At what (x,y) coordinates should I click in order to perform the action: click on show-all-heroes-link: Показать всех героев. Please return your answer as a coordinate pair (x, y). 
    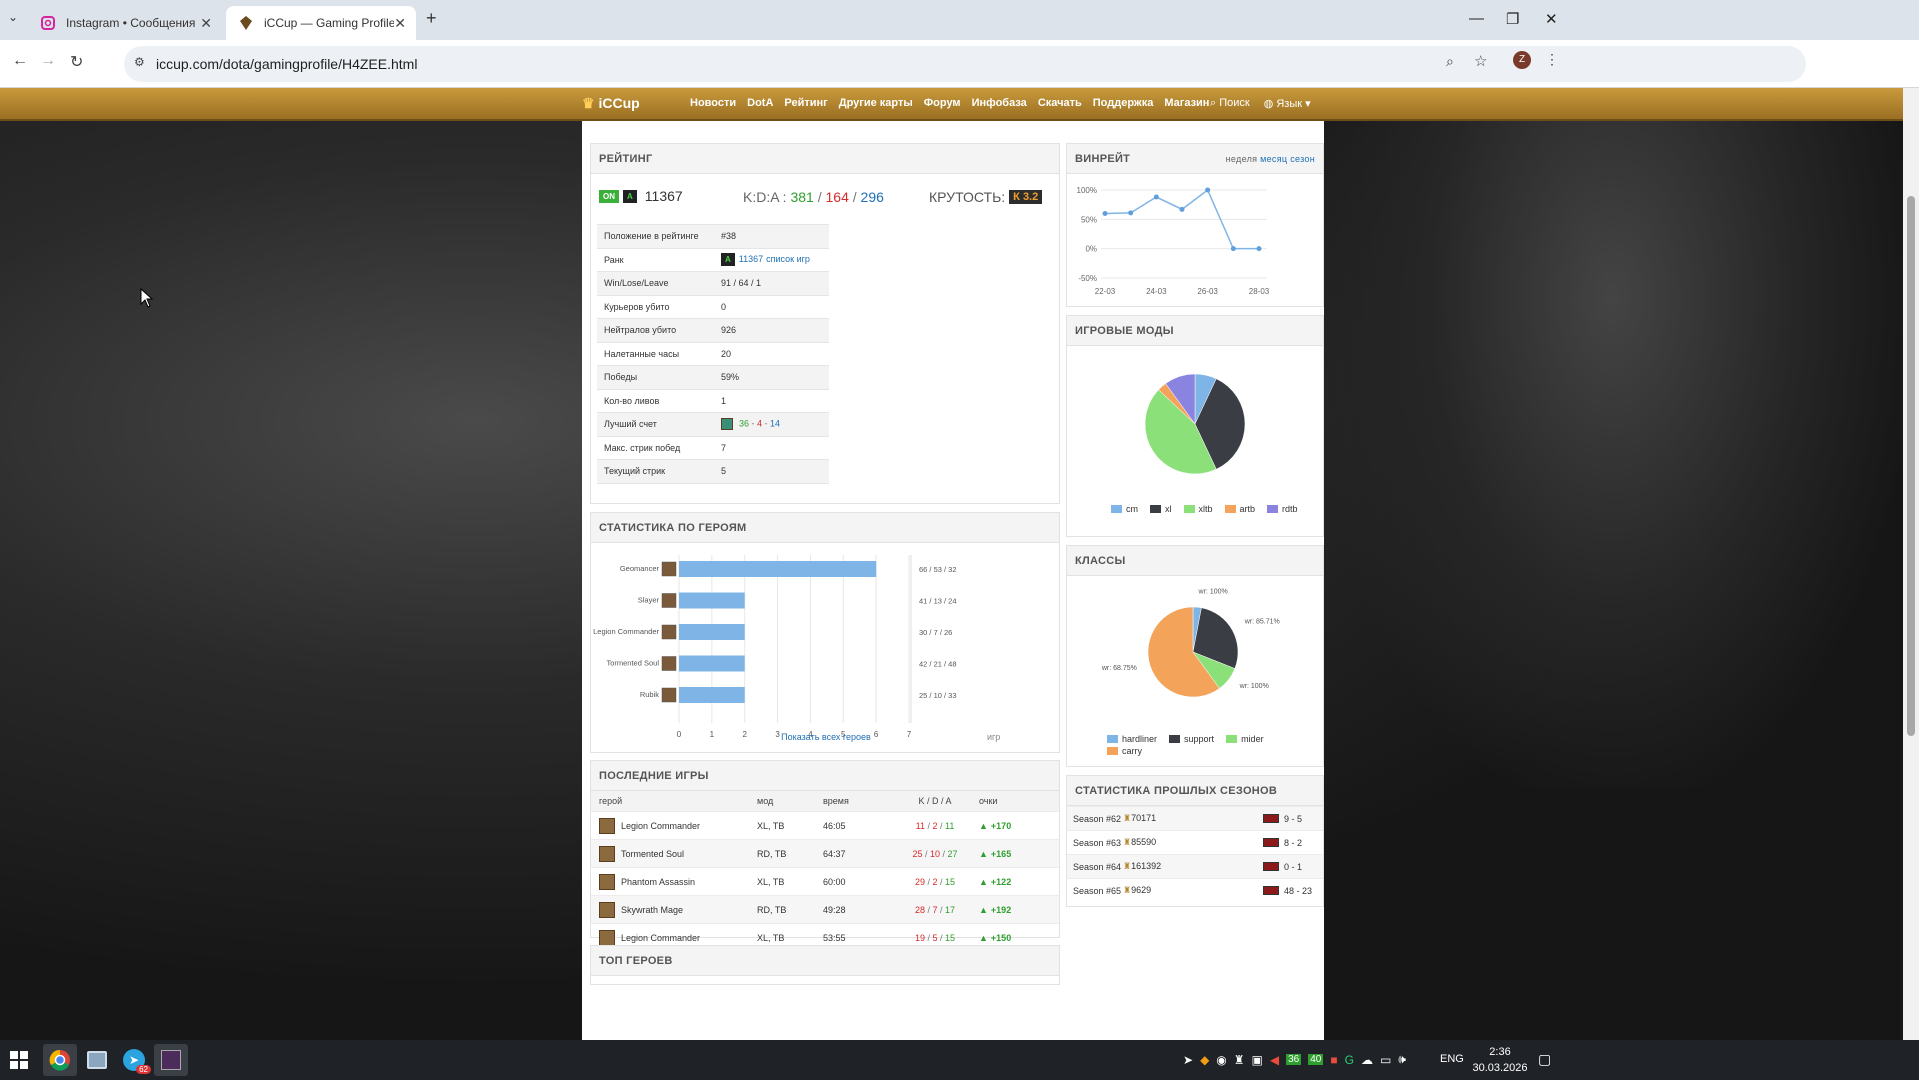
    Looking at the image, I should click on (826, 737).